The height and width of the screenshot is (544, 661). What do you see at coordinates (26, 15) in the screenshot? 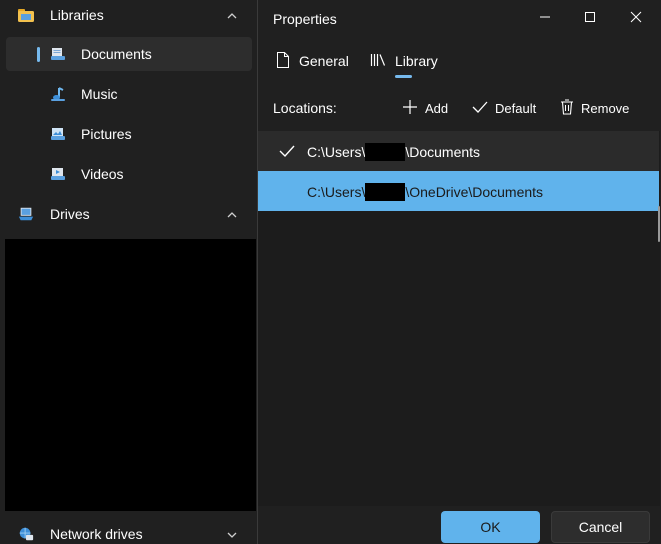
I see `libraries-folder-icon` at bounding box center [26, 15].